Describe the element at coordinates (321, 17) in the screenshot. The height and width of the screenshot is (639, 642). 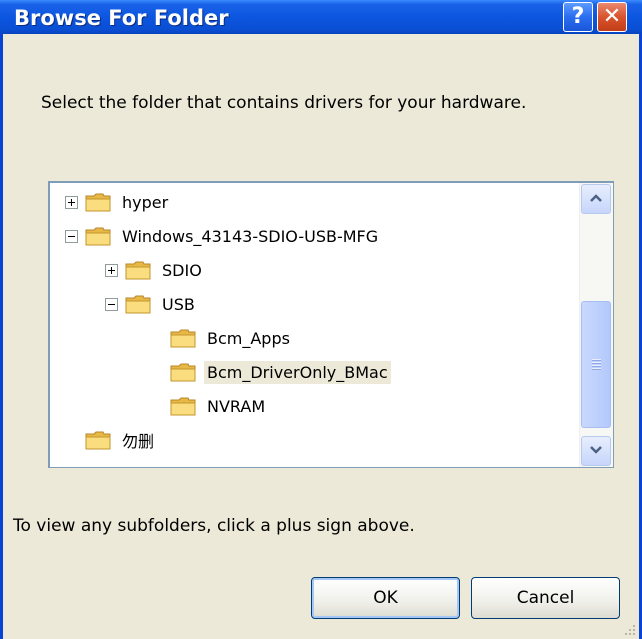
I see `title-bar: Browse For Folder ? ✕` at that location.